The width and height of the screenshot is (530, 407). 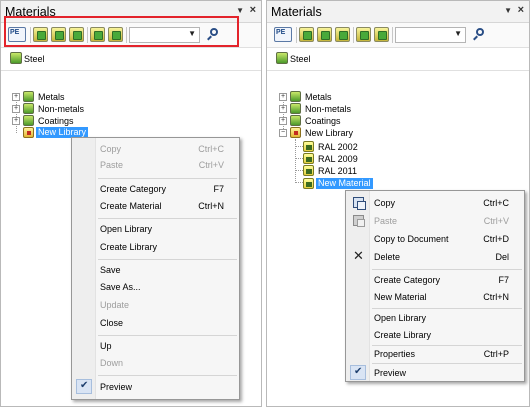 I want to click on menu-item-down: Down, so click(x=155, y=363).